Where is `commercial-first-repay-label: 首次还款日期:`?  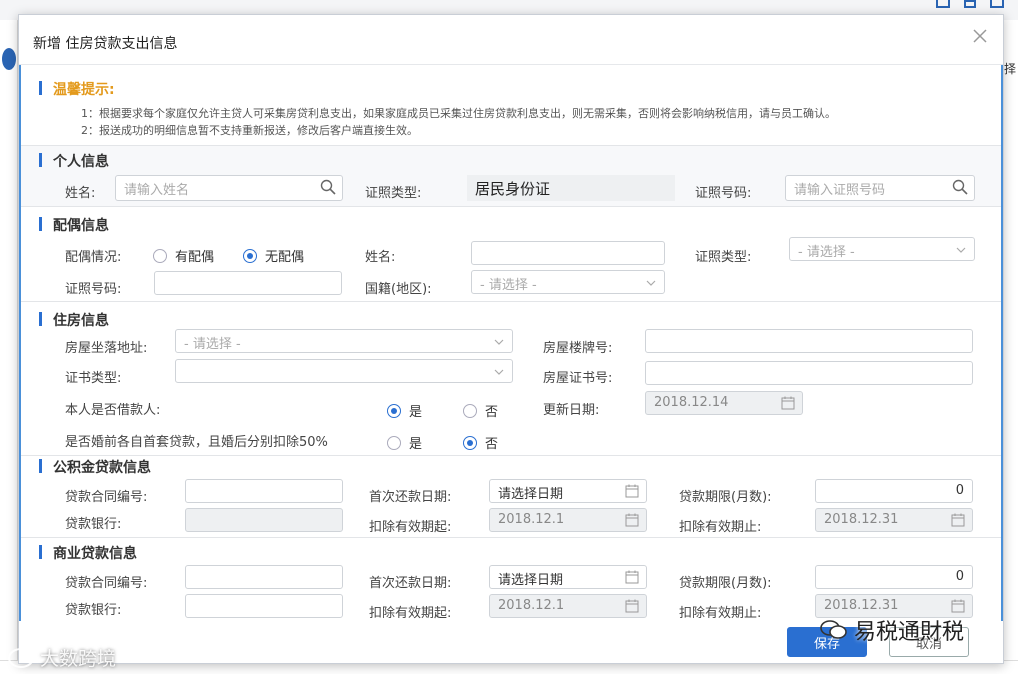
commercial-first-repay-label: 首次还款日期: is located at coordinates (410, 583).